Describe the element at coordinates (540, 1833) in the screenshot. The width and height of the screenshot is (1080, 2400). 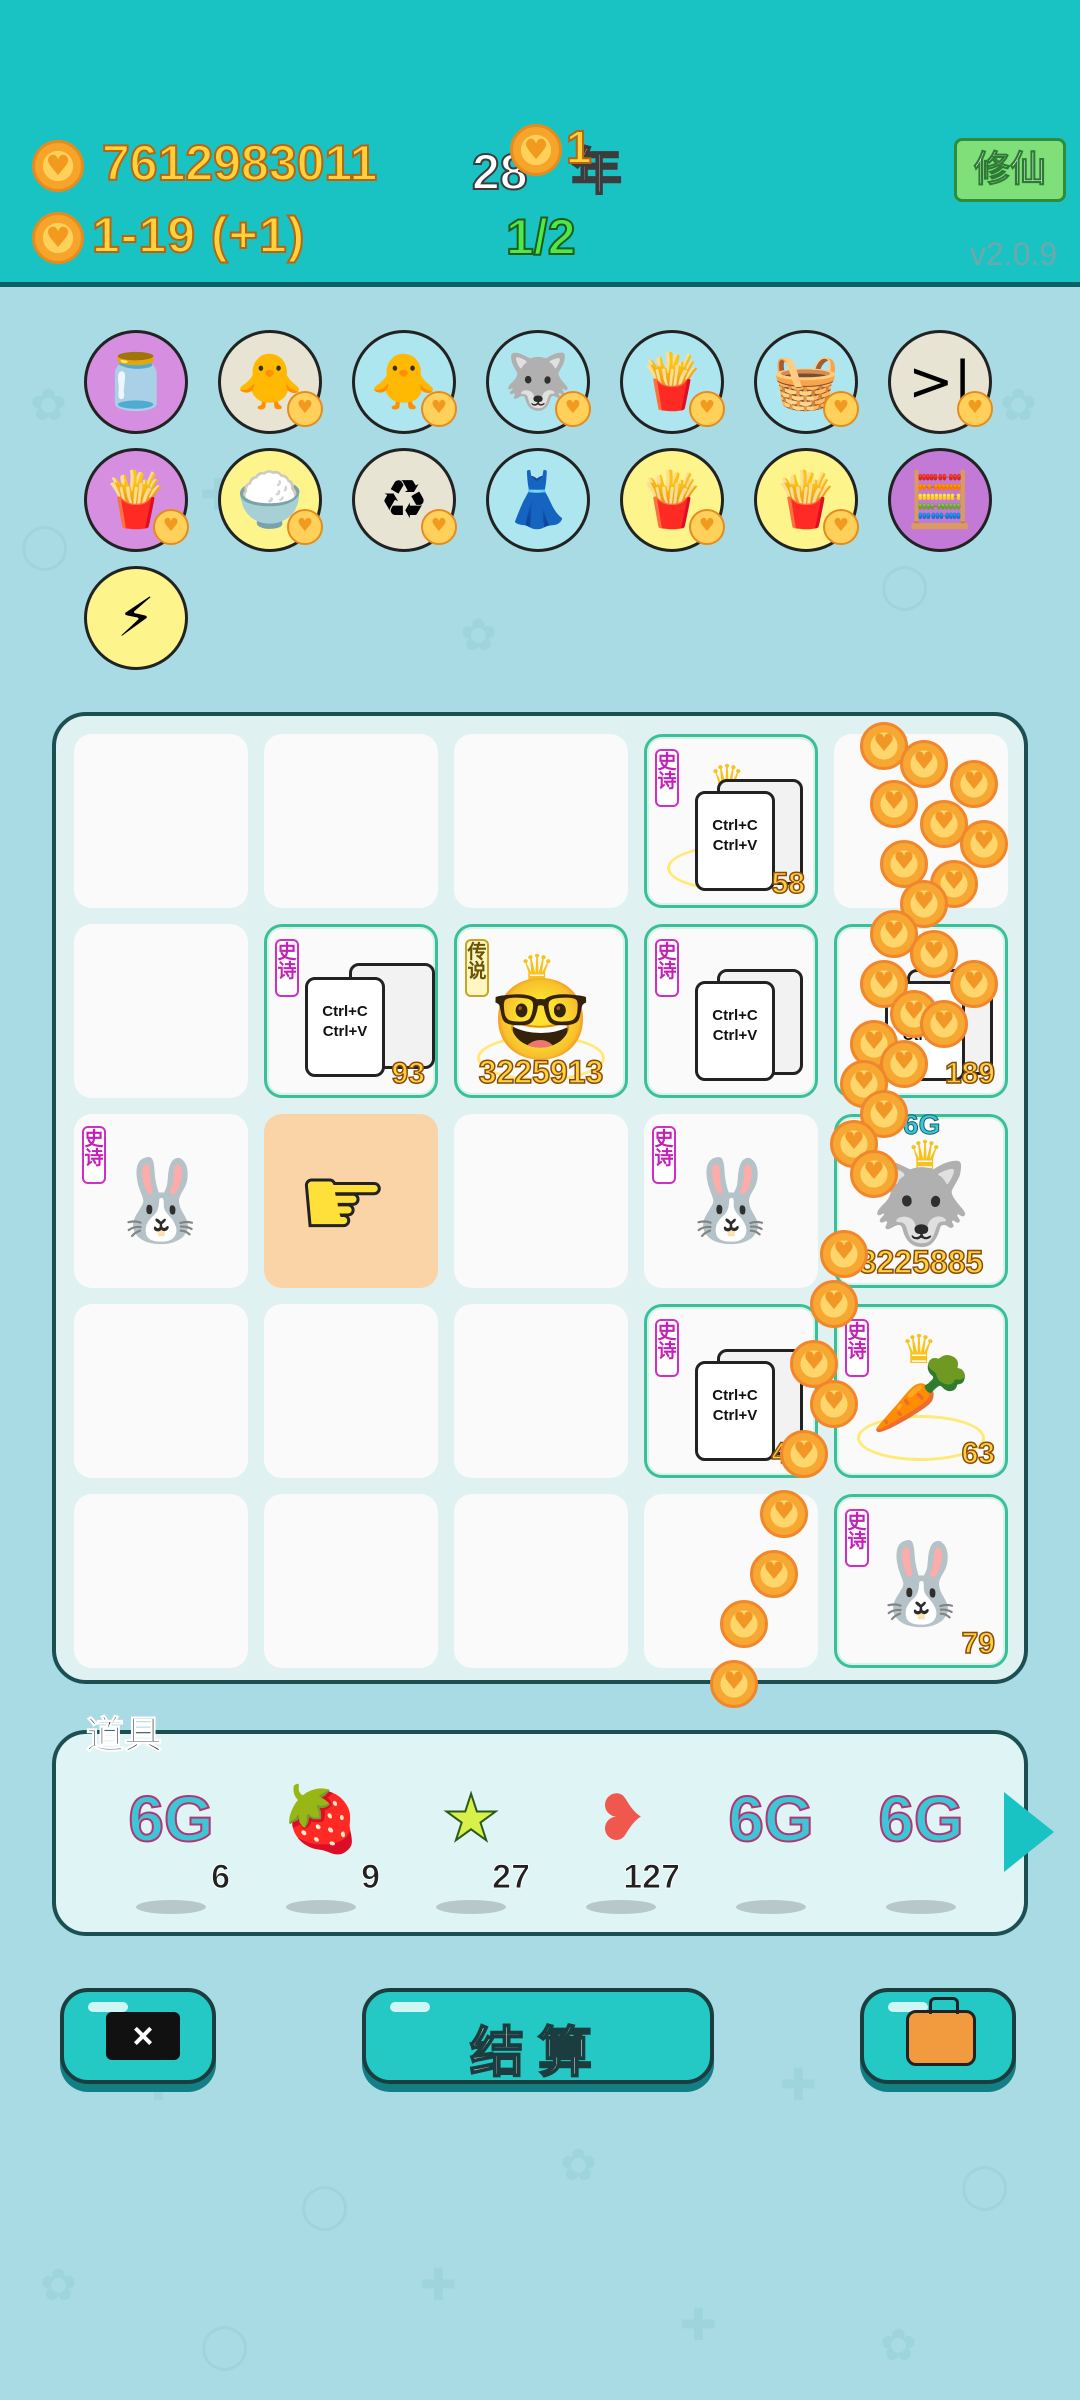
I see `props-panel: 6G 6 🍓 9 ★ 27 ❥ 127 6G 6G` at that location.